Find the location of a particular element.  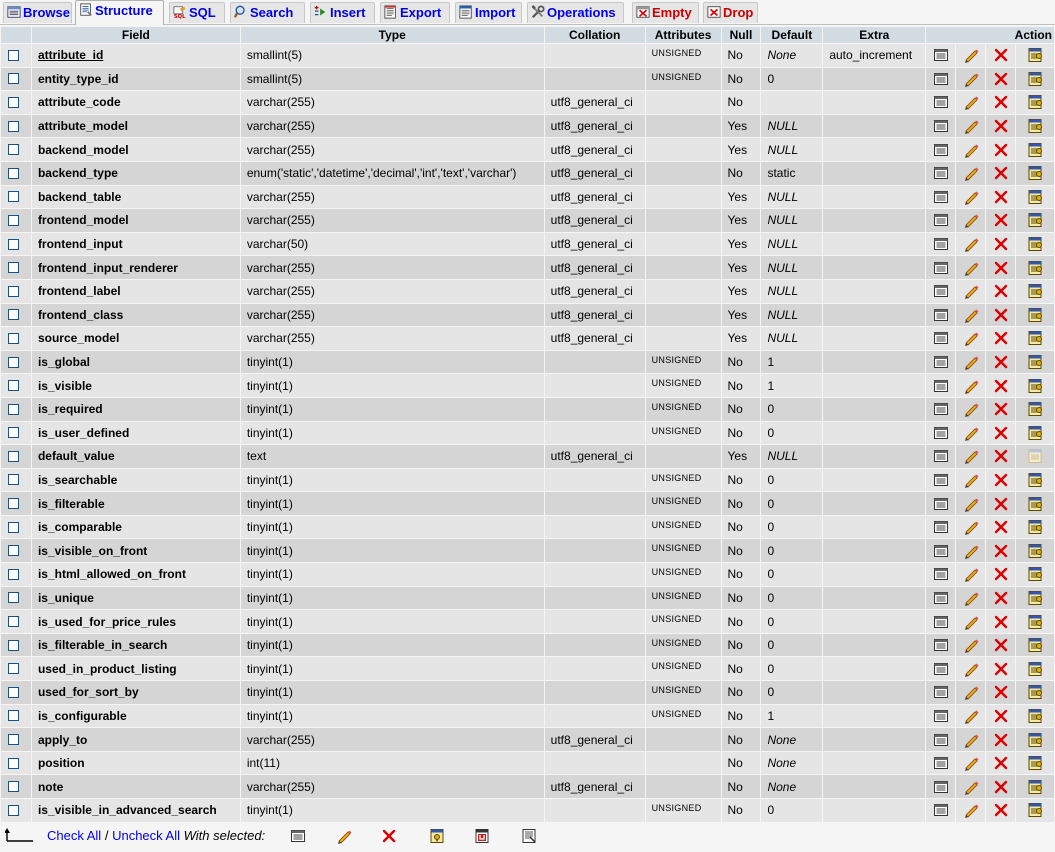

tab-structure: Structure is located at coordinates (119, 12).